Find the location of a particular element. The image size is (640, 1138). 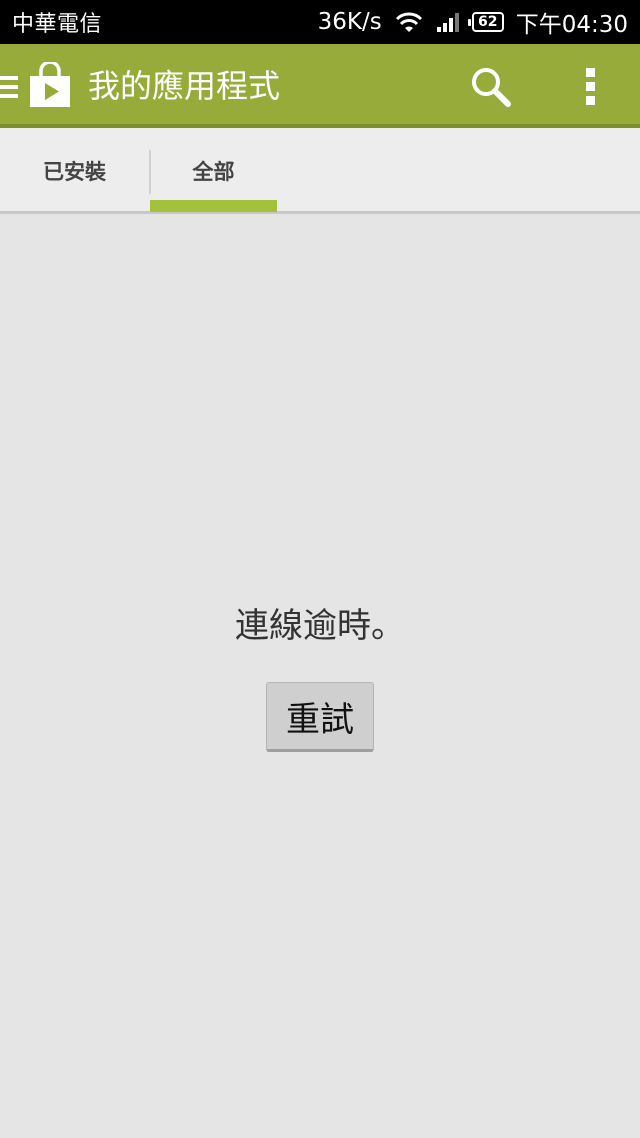

tab-bar: 已安裝 全部 is located at coordinates (320, 171).